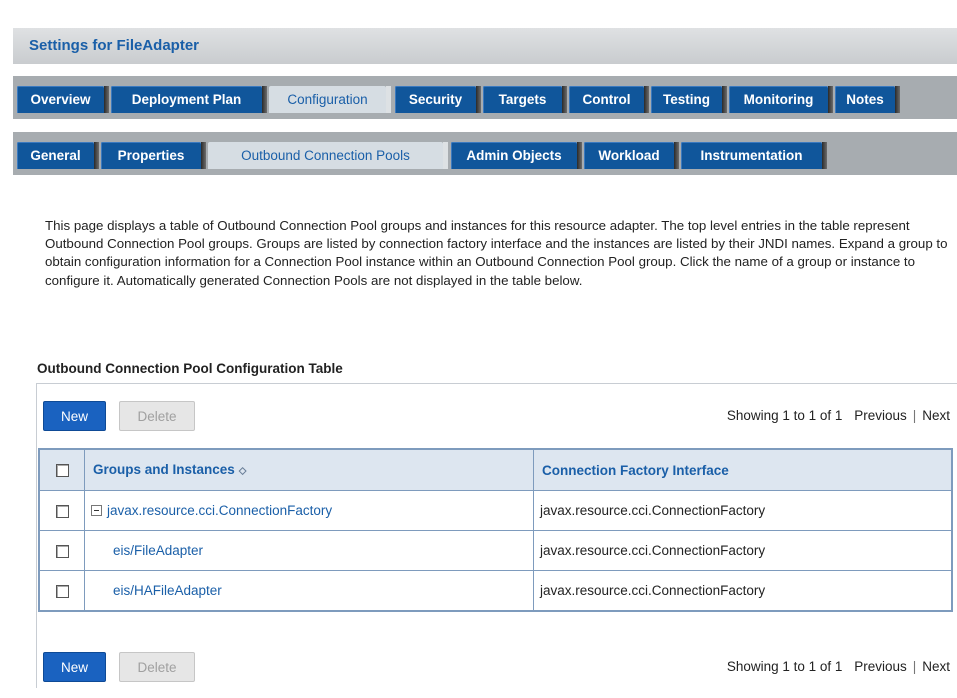  Describe the element at coordinates (635, 470) in the screenshot. I see `column-label-interface: Connection Factory Interface` at that location.